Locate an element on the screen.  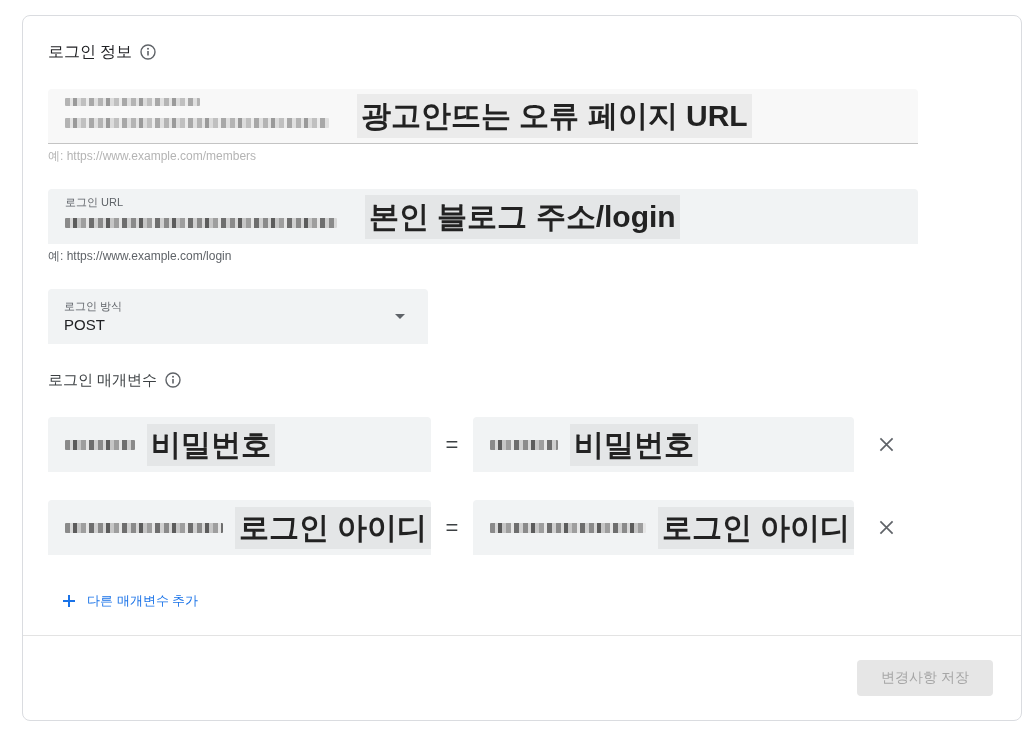
text-field: 로그인 URL 본인 블로그 주소/login is located at coordinates (483, 216).